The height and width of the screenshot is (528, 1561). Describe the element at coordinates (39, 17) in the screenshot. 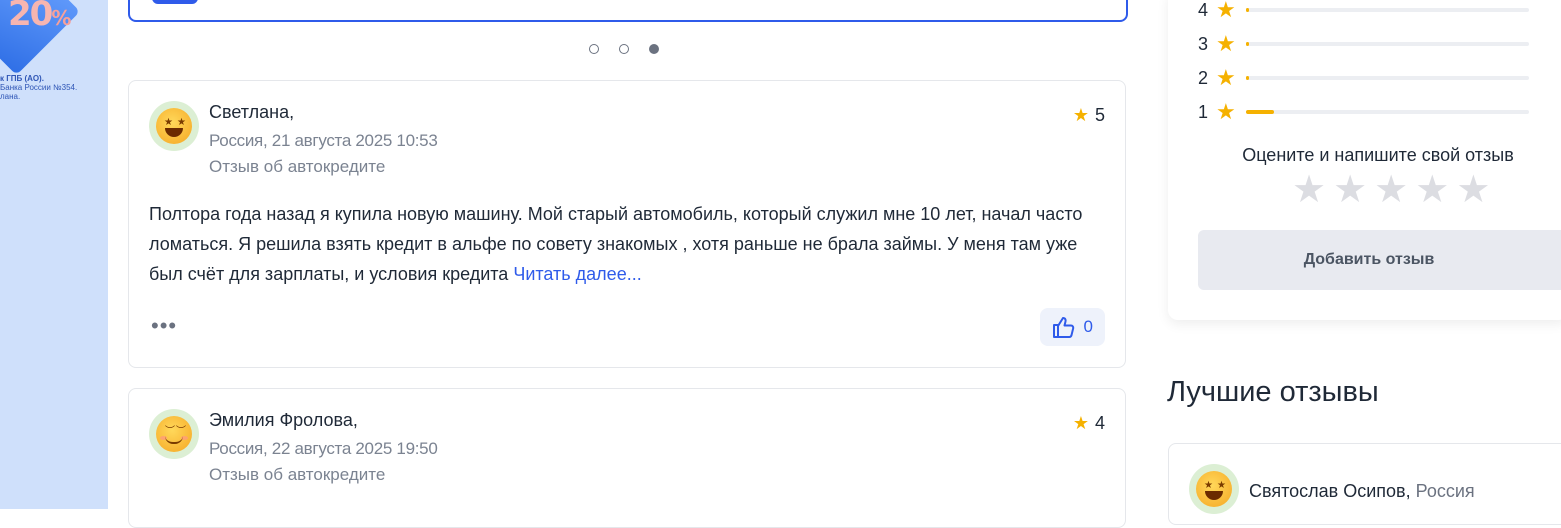

I see `ad-percent-label: 20%` at that location.